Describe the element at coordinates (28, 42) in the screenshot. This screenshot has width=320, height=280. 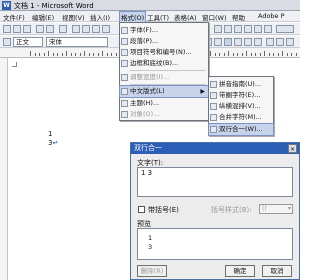
I see `style-dropdown: 正文` at that location.